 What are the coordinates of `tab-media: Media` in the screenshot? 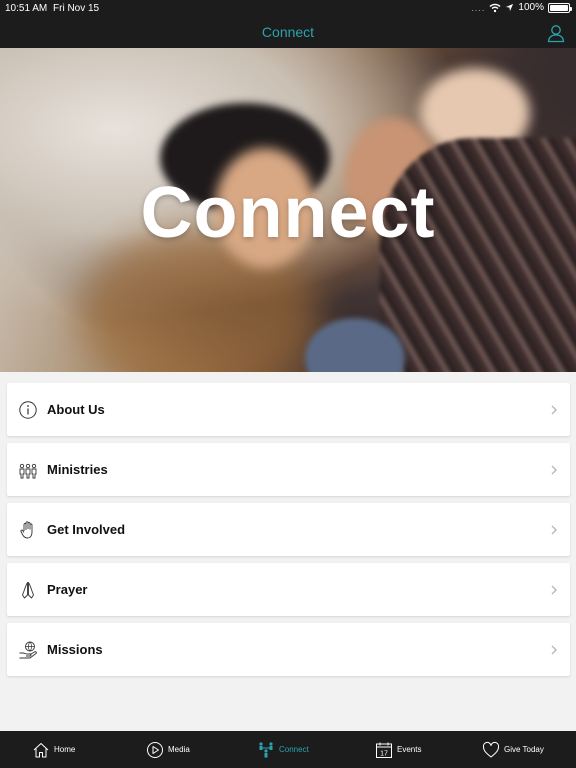 It's located at (168, 749).